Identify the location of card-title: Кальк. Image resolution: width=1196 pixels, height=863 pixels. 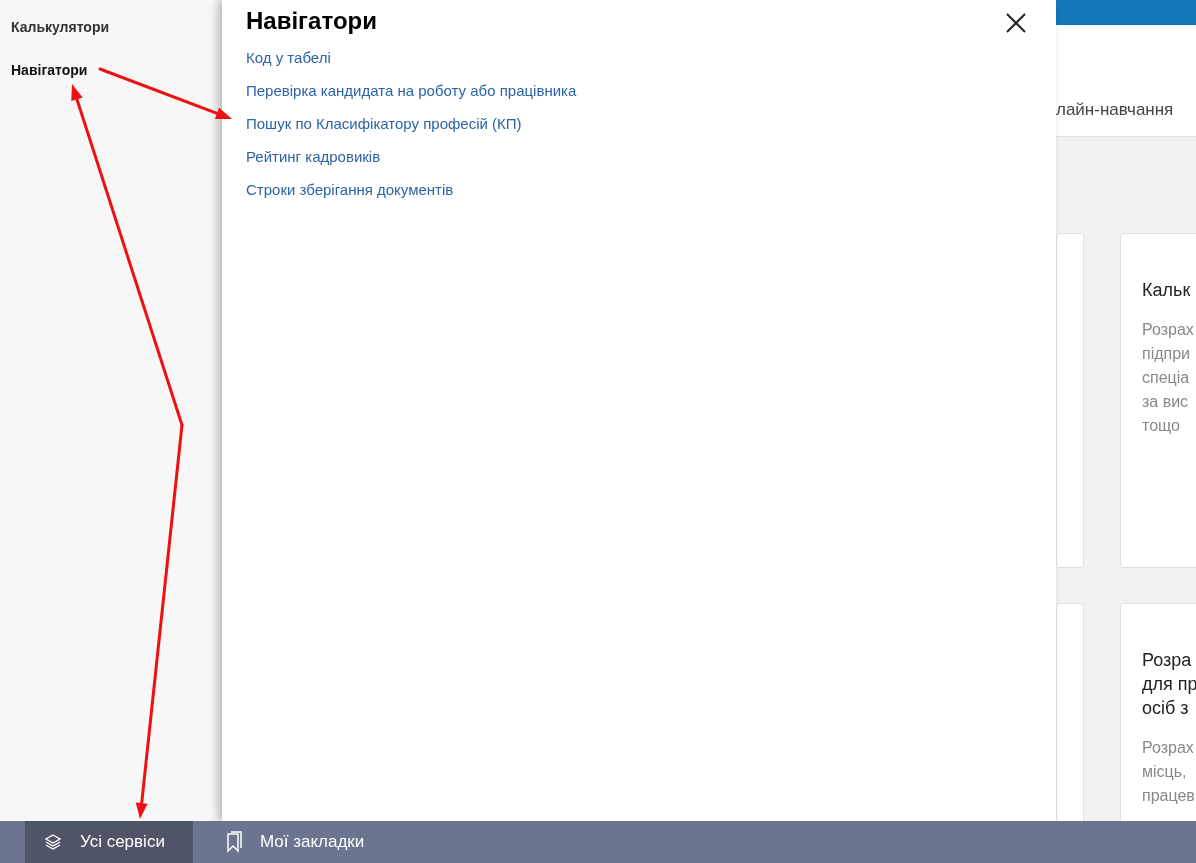
(1166, 290).